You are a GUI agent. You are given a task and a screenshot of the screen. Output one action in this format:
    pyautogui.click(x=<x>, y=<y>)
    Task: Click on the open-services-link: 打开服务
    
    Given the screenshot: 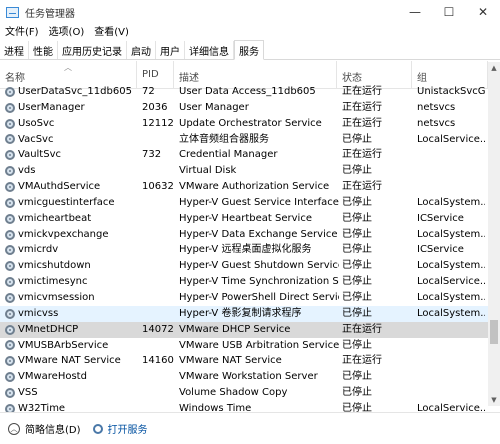 What is the action you would take?
    pyautogui.click(x=120, y=428)
    